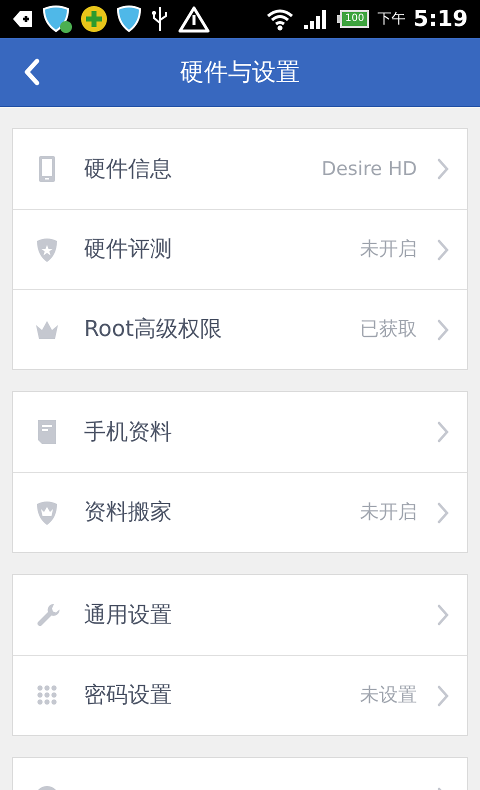  Describe the element at coordinates (240, 432) in the screenshot. I see `settings-item: 手机资料` at that location.